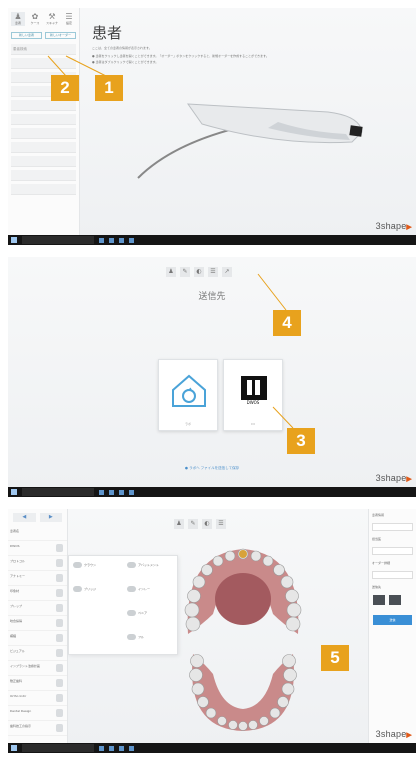 This screenshot has height=760, width=420. What do you see at coordinates (17, 651) in the screenshot?
I see `list-label: ビジュアル` at bounding box center [17, 651].